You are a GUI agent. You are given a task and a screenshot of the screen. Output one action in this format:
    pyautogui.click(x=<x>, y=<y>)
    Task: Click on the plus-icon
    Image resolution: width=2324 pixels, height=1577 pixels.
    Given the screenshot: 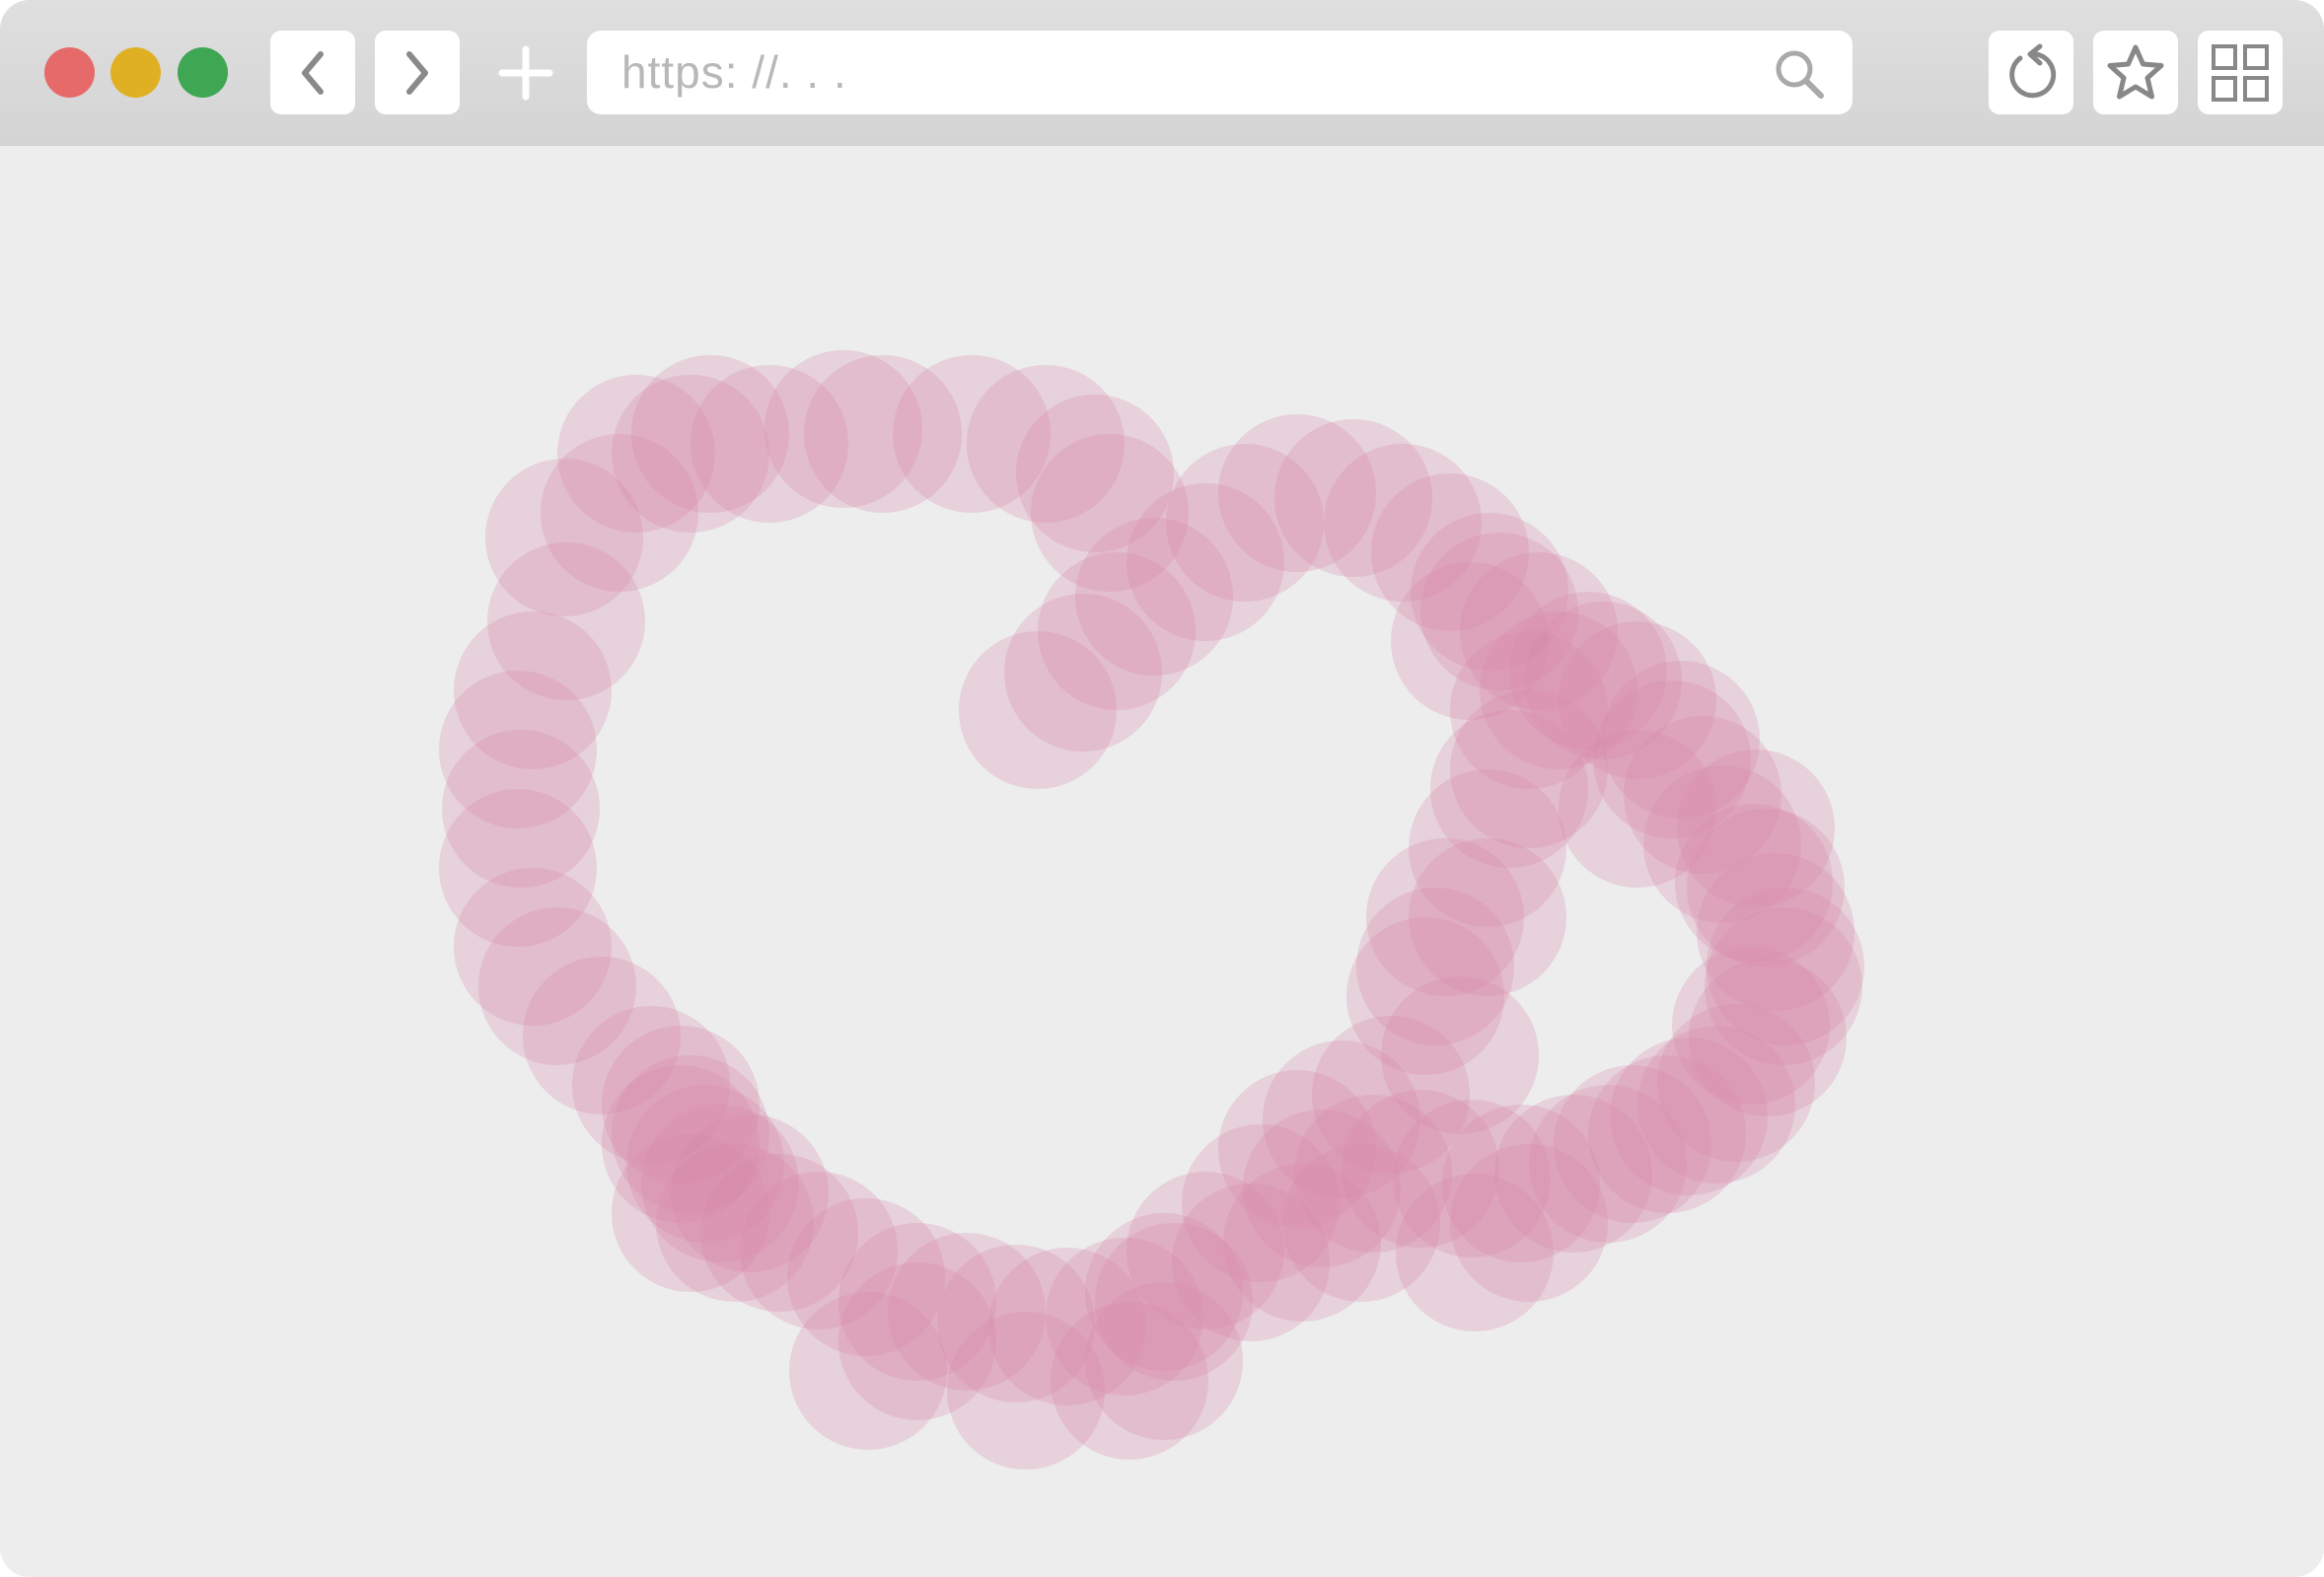 What is the action you would take?
    pyautogui.click(x=525, y=72)
    